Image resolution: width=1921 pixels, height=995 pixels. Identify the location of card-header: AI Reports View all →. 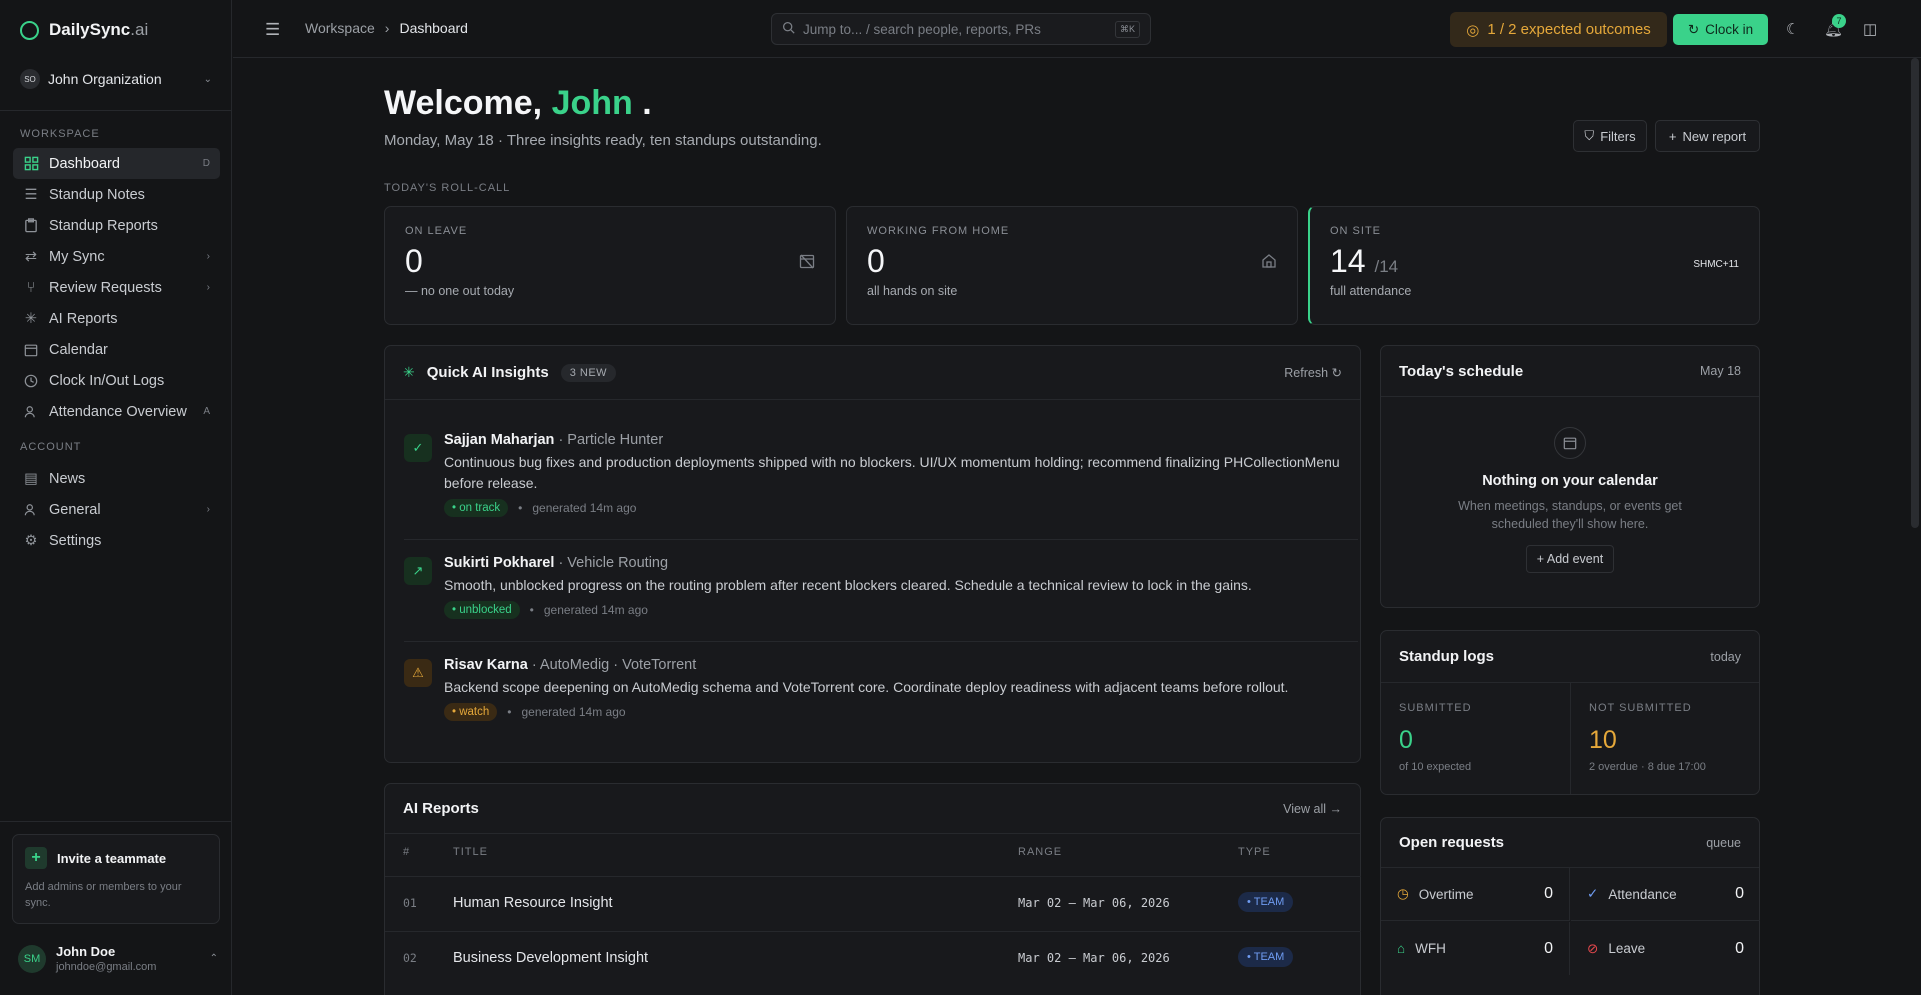
(872, 809).